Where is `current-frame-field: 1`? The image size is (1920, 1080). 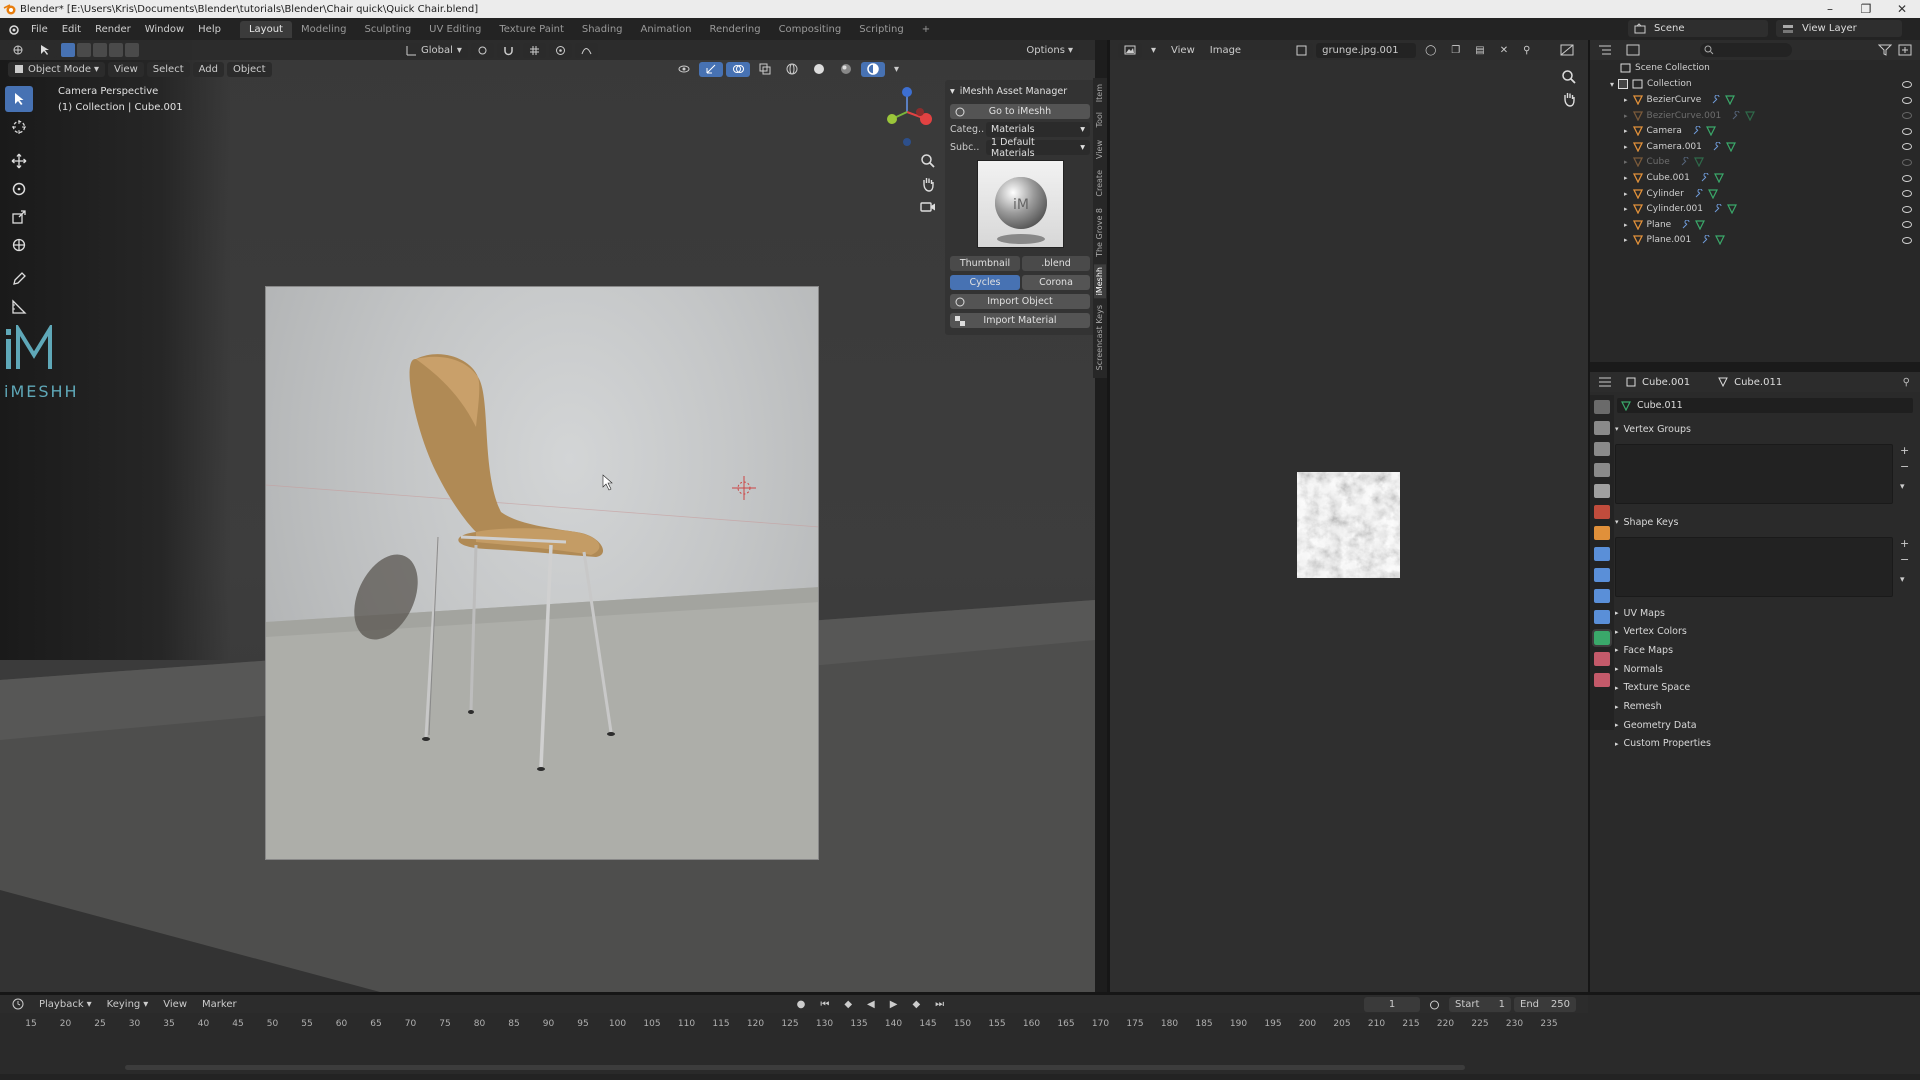
current-frame-field: 1 is located at coordinates (1392, 1004).